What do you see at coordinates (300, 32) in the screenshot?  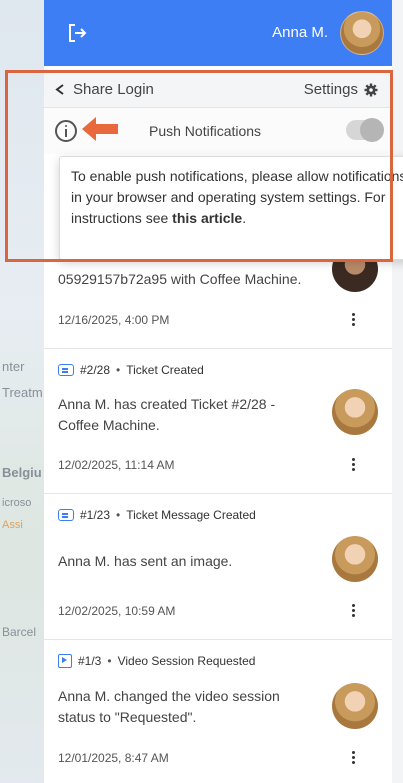 I see `user-name: Anna M.` at bounding box center [300, 32].